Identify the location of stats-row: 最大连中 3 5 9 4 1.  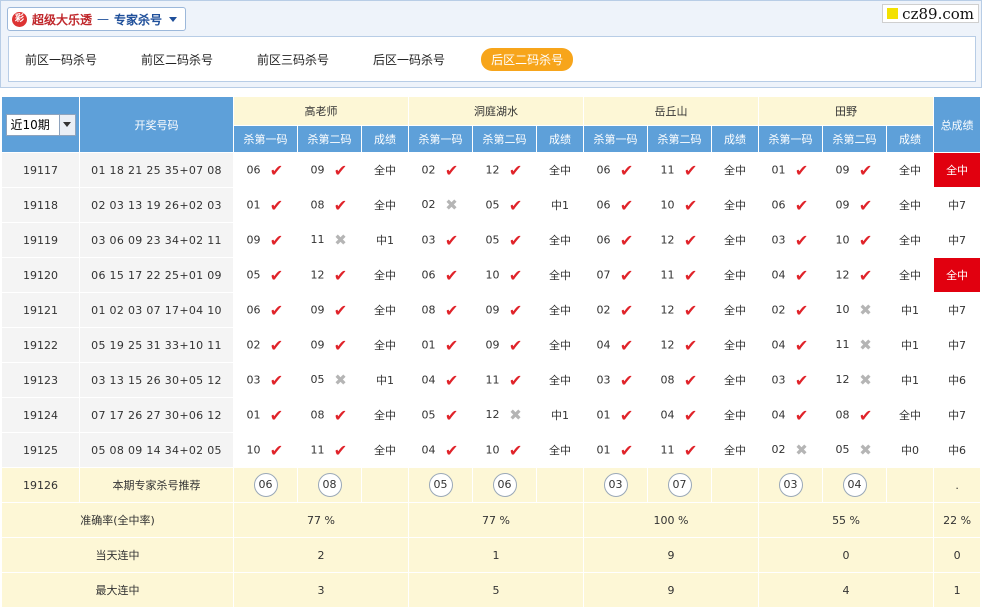
(491, 590).